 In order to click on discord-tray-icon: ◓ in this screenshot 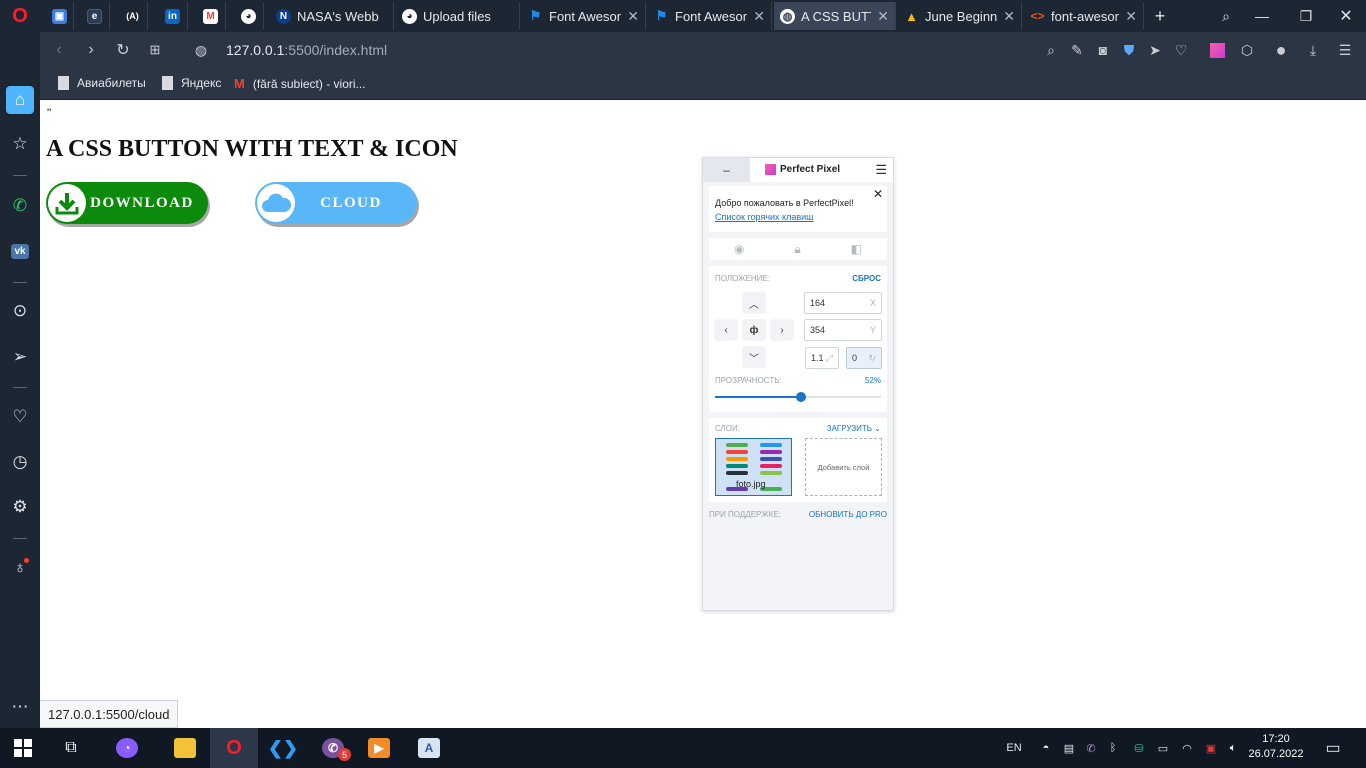, I will do `click(1046, 748)`.